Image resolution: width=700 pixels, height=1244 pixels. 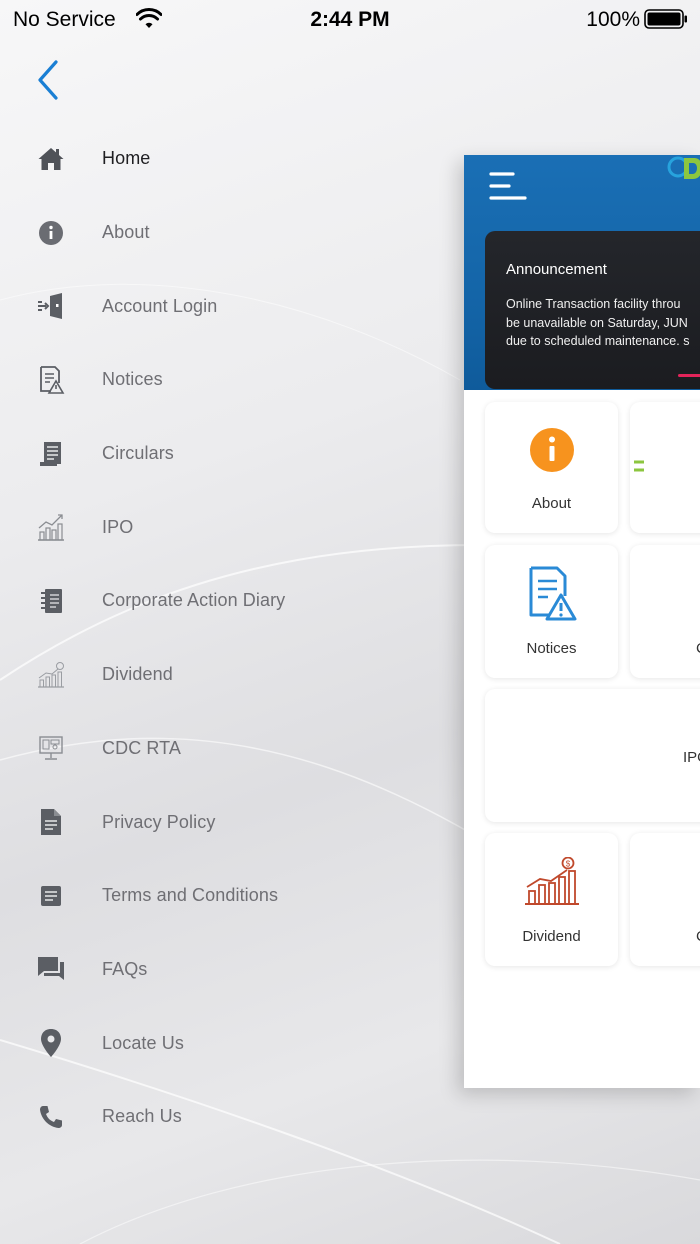 What do you see at coordinates (51, 1117) in the screenshot?
I see `phone-icon` at bounding box center [51, 1117].